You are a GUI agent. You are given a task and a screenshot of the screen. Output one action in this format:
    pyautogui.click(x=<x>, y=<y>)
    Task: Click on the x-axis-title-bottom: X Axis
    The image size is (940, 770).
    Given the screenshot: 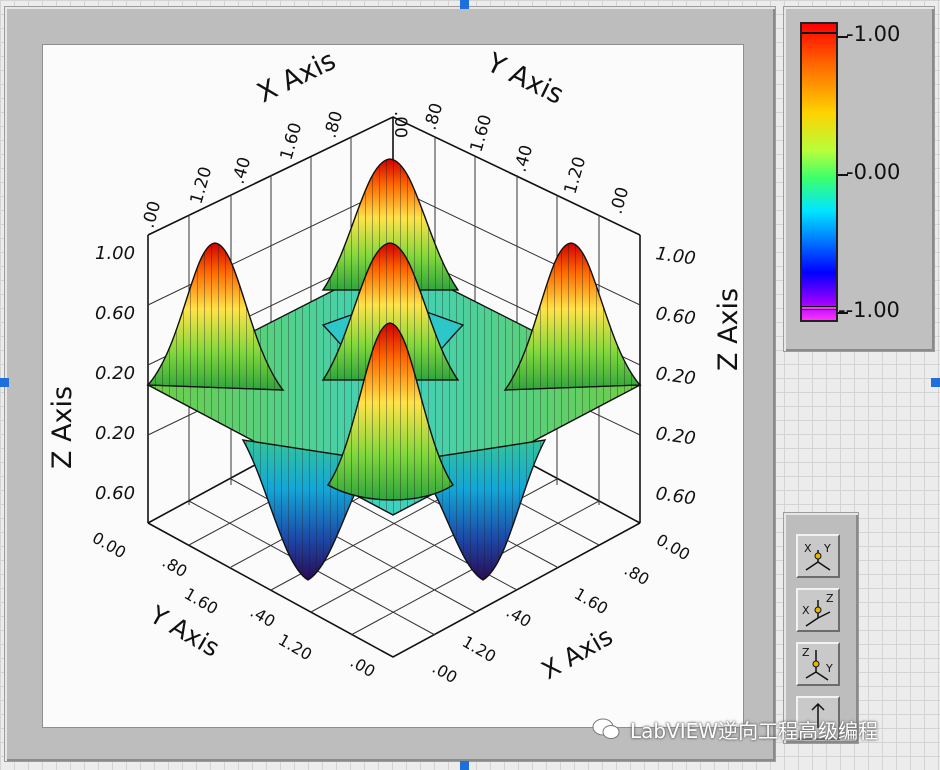 What is the action you would take?
    pyautogui.click(x=577, y=654)
    